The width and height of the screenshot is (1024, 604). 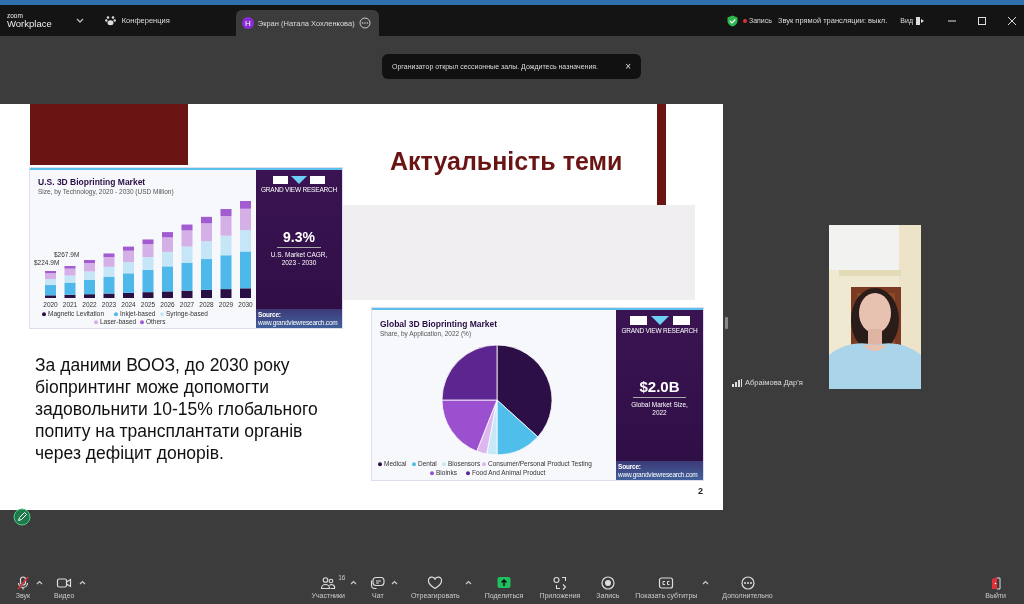 What do you see at coordinates (982, 20) in the screenshot?
I see `maximize-icon` at bounding box center [982, 20].